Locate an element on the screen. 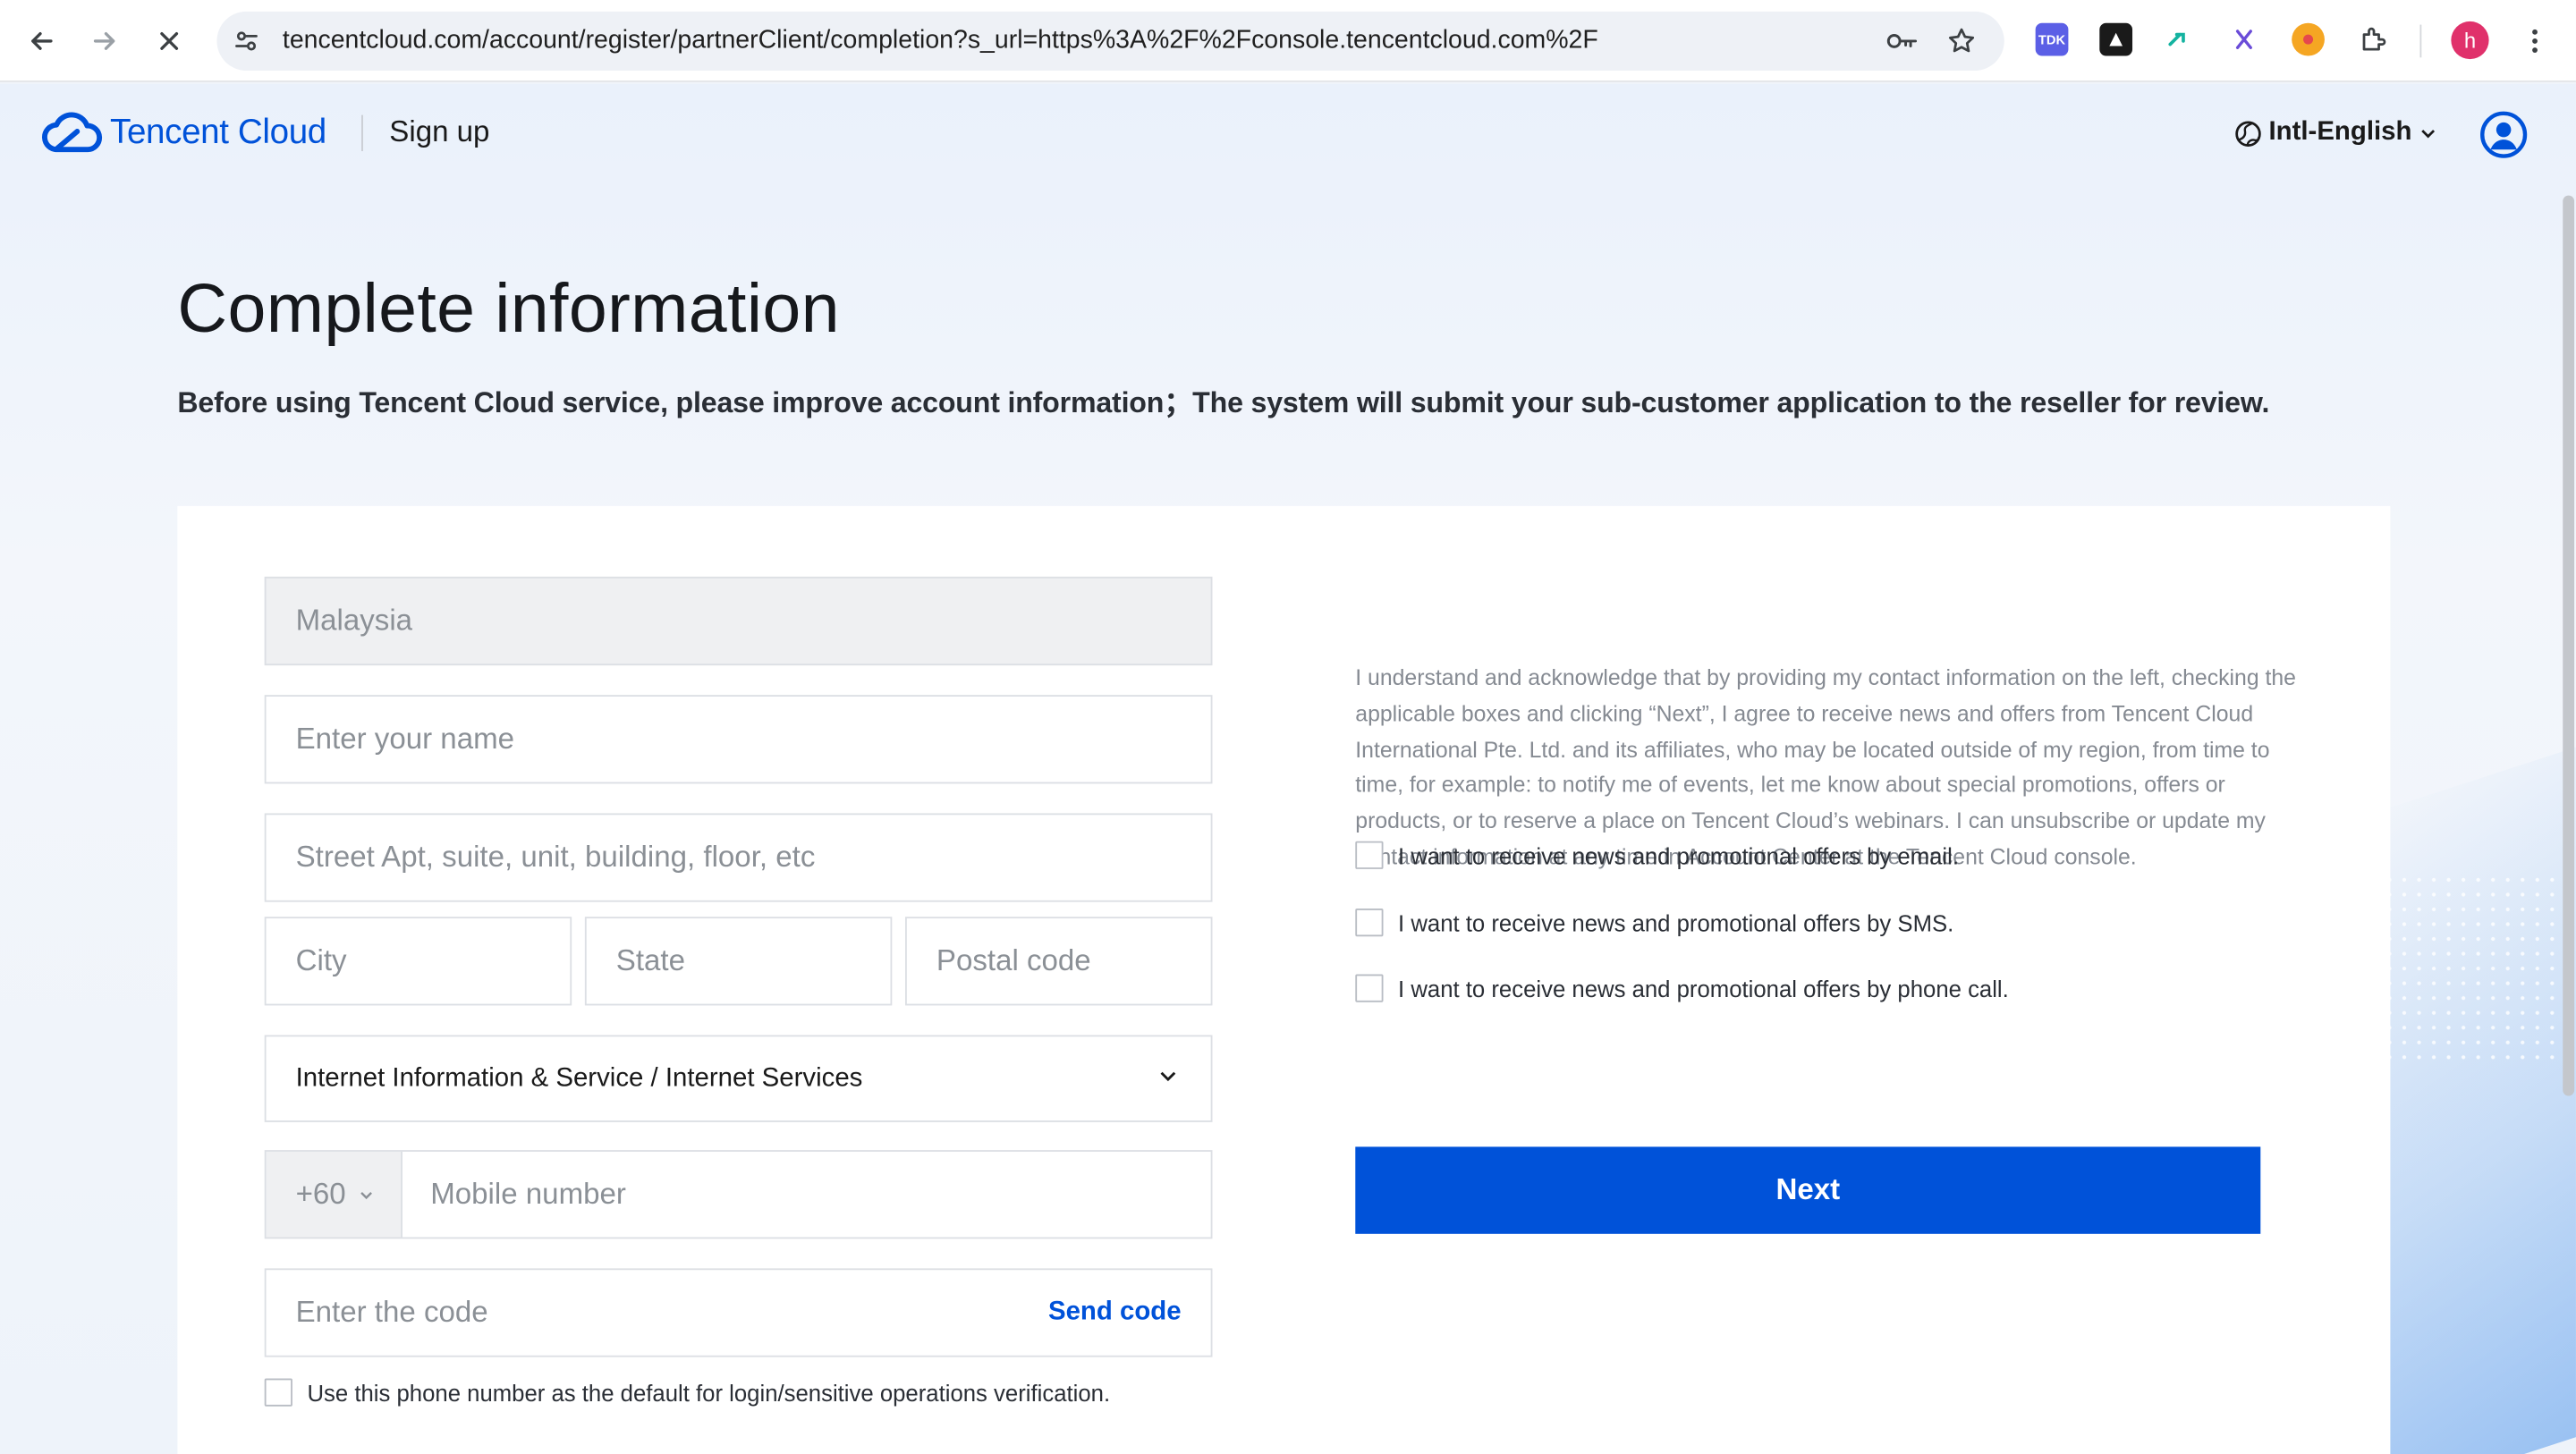 The image size is (2576, 1454). postal-placeholder: Postal code is located at coordinates (1013, 960).